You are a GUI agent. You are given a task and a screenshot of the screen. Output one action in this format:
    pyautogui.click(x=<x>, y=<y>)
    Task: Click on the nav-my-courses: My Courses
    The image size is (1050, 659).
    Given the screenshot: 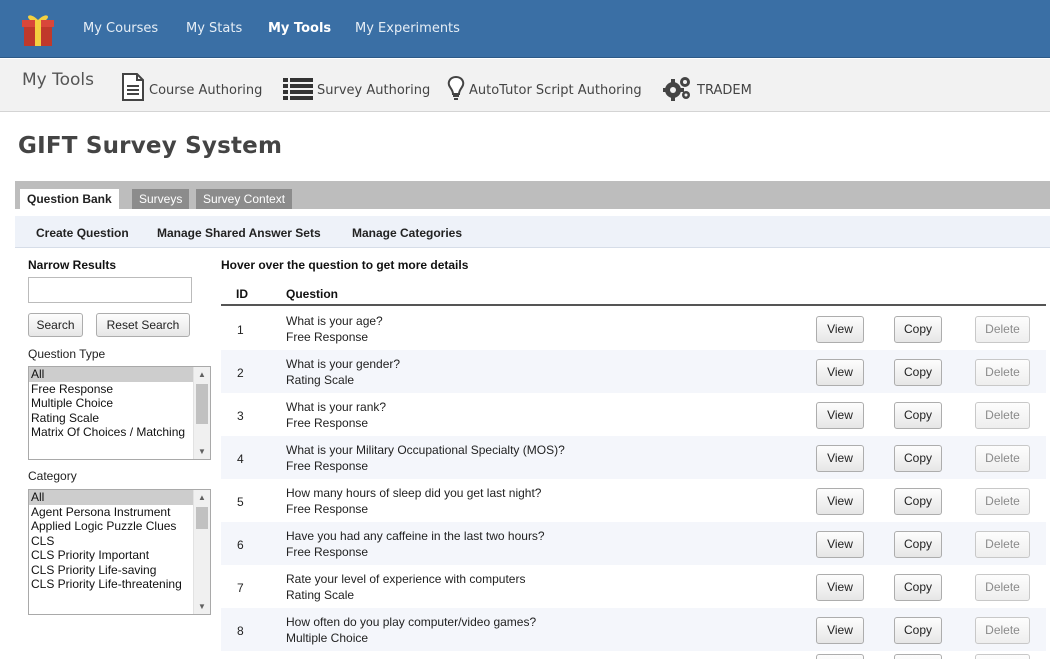 What is the action you would take?
    pyautogui.click(x=120, y=28)
    